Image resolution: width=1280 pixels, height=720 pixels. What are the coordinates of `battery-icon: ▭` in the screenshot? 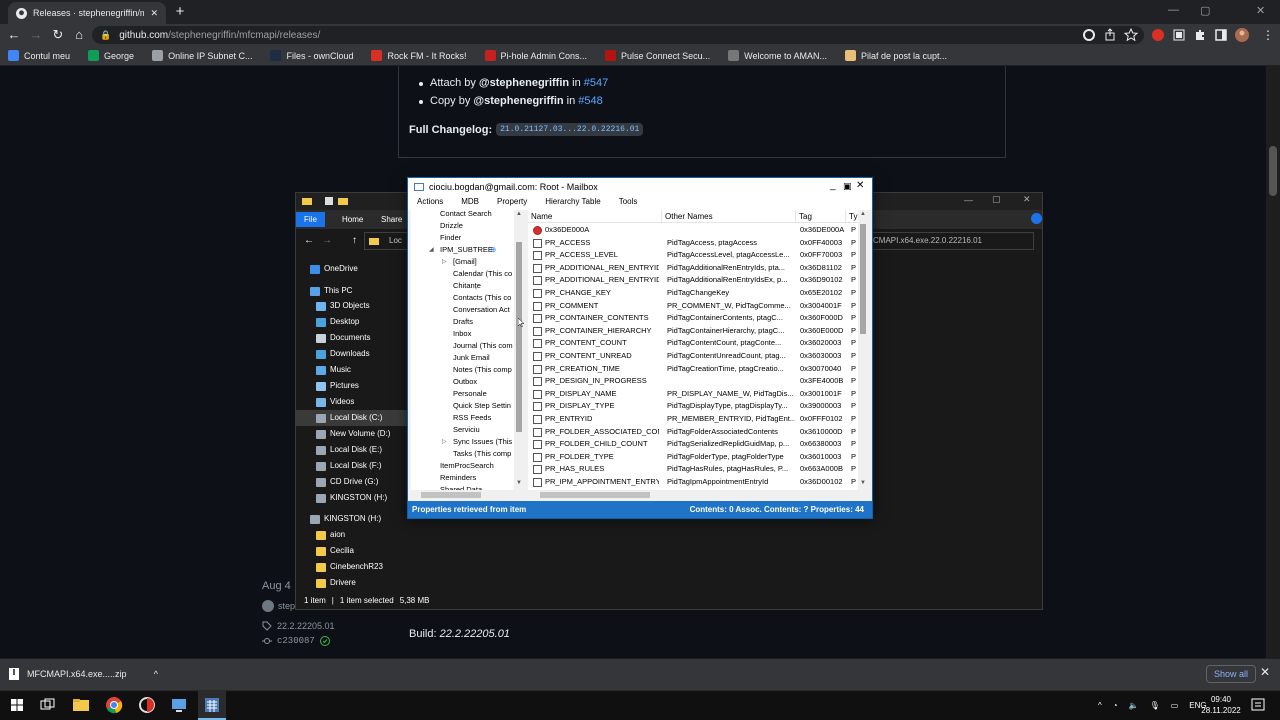 It's located at (1175, 705).